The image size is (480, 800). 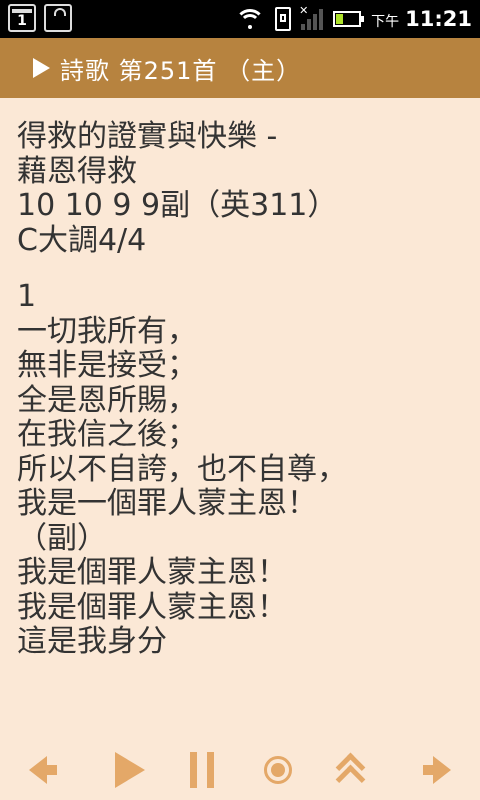 I want to click on signal-icon: ✕, so click(x=311, y=17).